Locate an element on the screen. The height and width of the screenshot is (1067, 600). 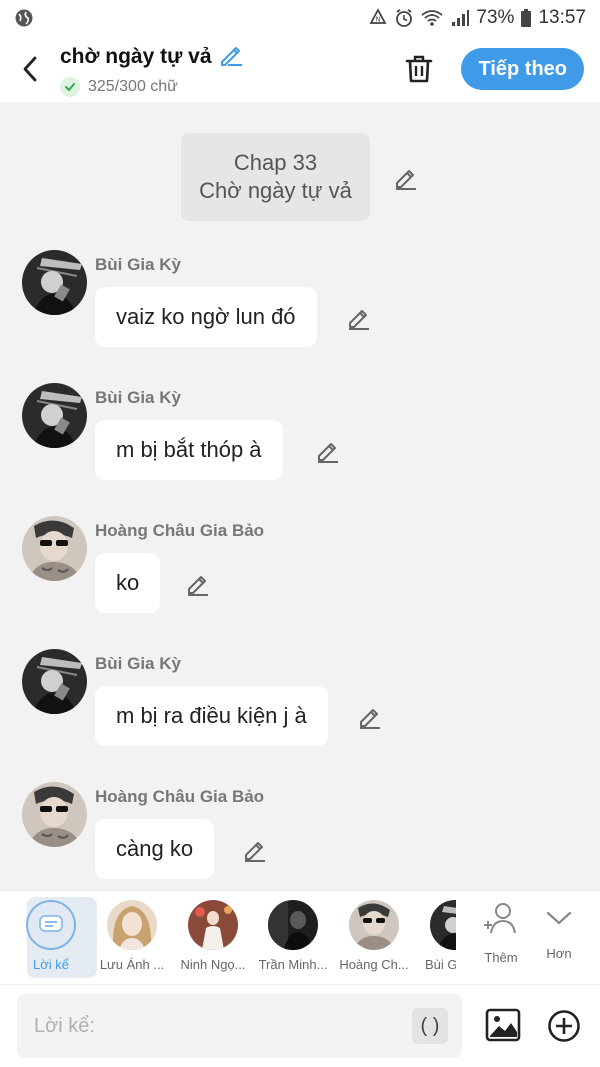
message-input is located at coordinates (223, 1026).